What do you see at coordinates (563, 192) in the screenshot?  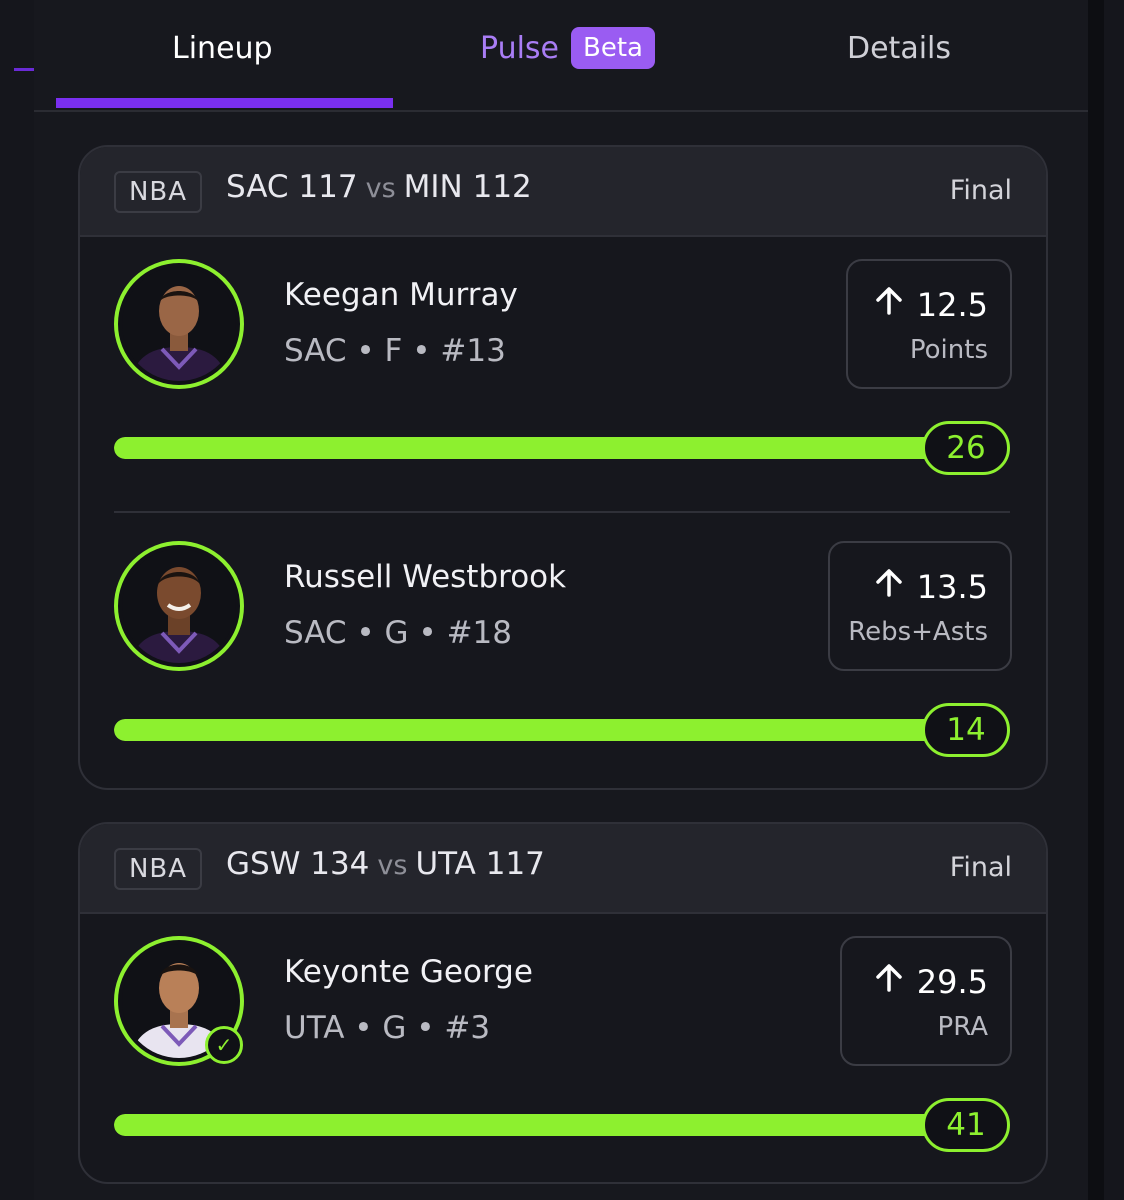 I see `game-header: NBA SAC 117 vs MIN 112 Final` at bounding box center [563, 192].